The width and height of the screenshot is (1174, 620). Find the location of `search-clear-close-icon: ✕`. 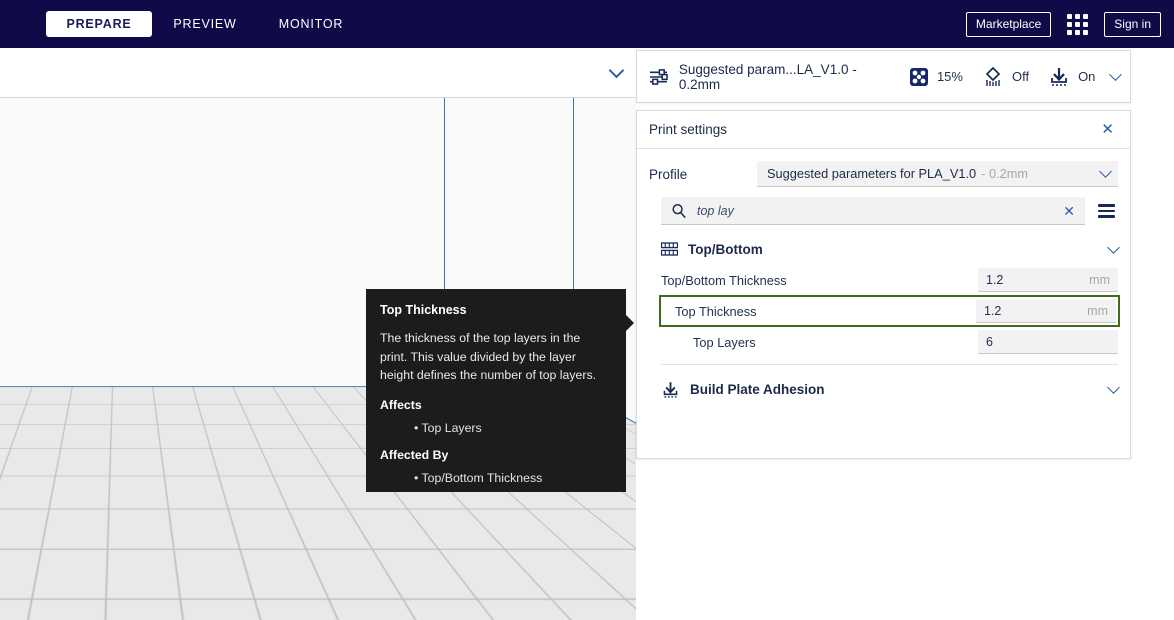

search-clear-close-icon: ✕ is located at coordinates (1069, 211).